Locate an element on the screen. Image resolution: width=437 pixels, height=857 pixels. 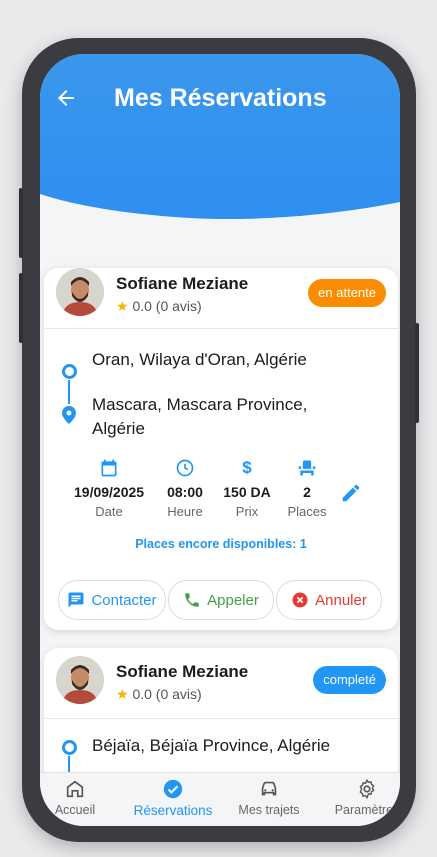
nav-label: Accueil is located at coordinates (75, 810).